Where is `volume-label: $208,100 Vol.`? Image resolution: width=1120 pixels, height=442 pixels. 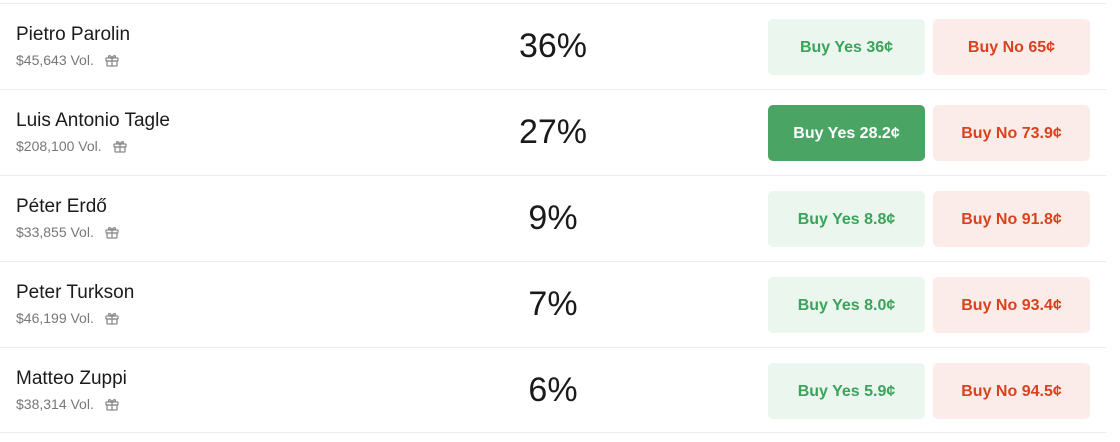 volume-label: $208,100 Vol. is located at coordinates (59, 146).